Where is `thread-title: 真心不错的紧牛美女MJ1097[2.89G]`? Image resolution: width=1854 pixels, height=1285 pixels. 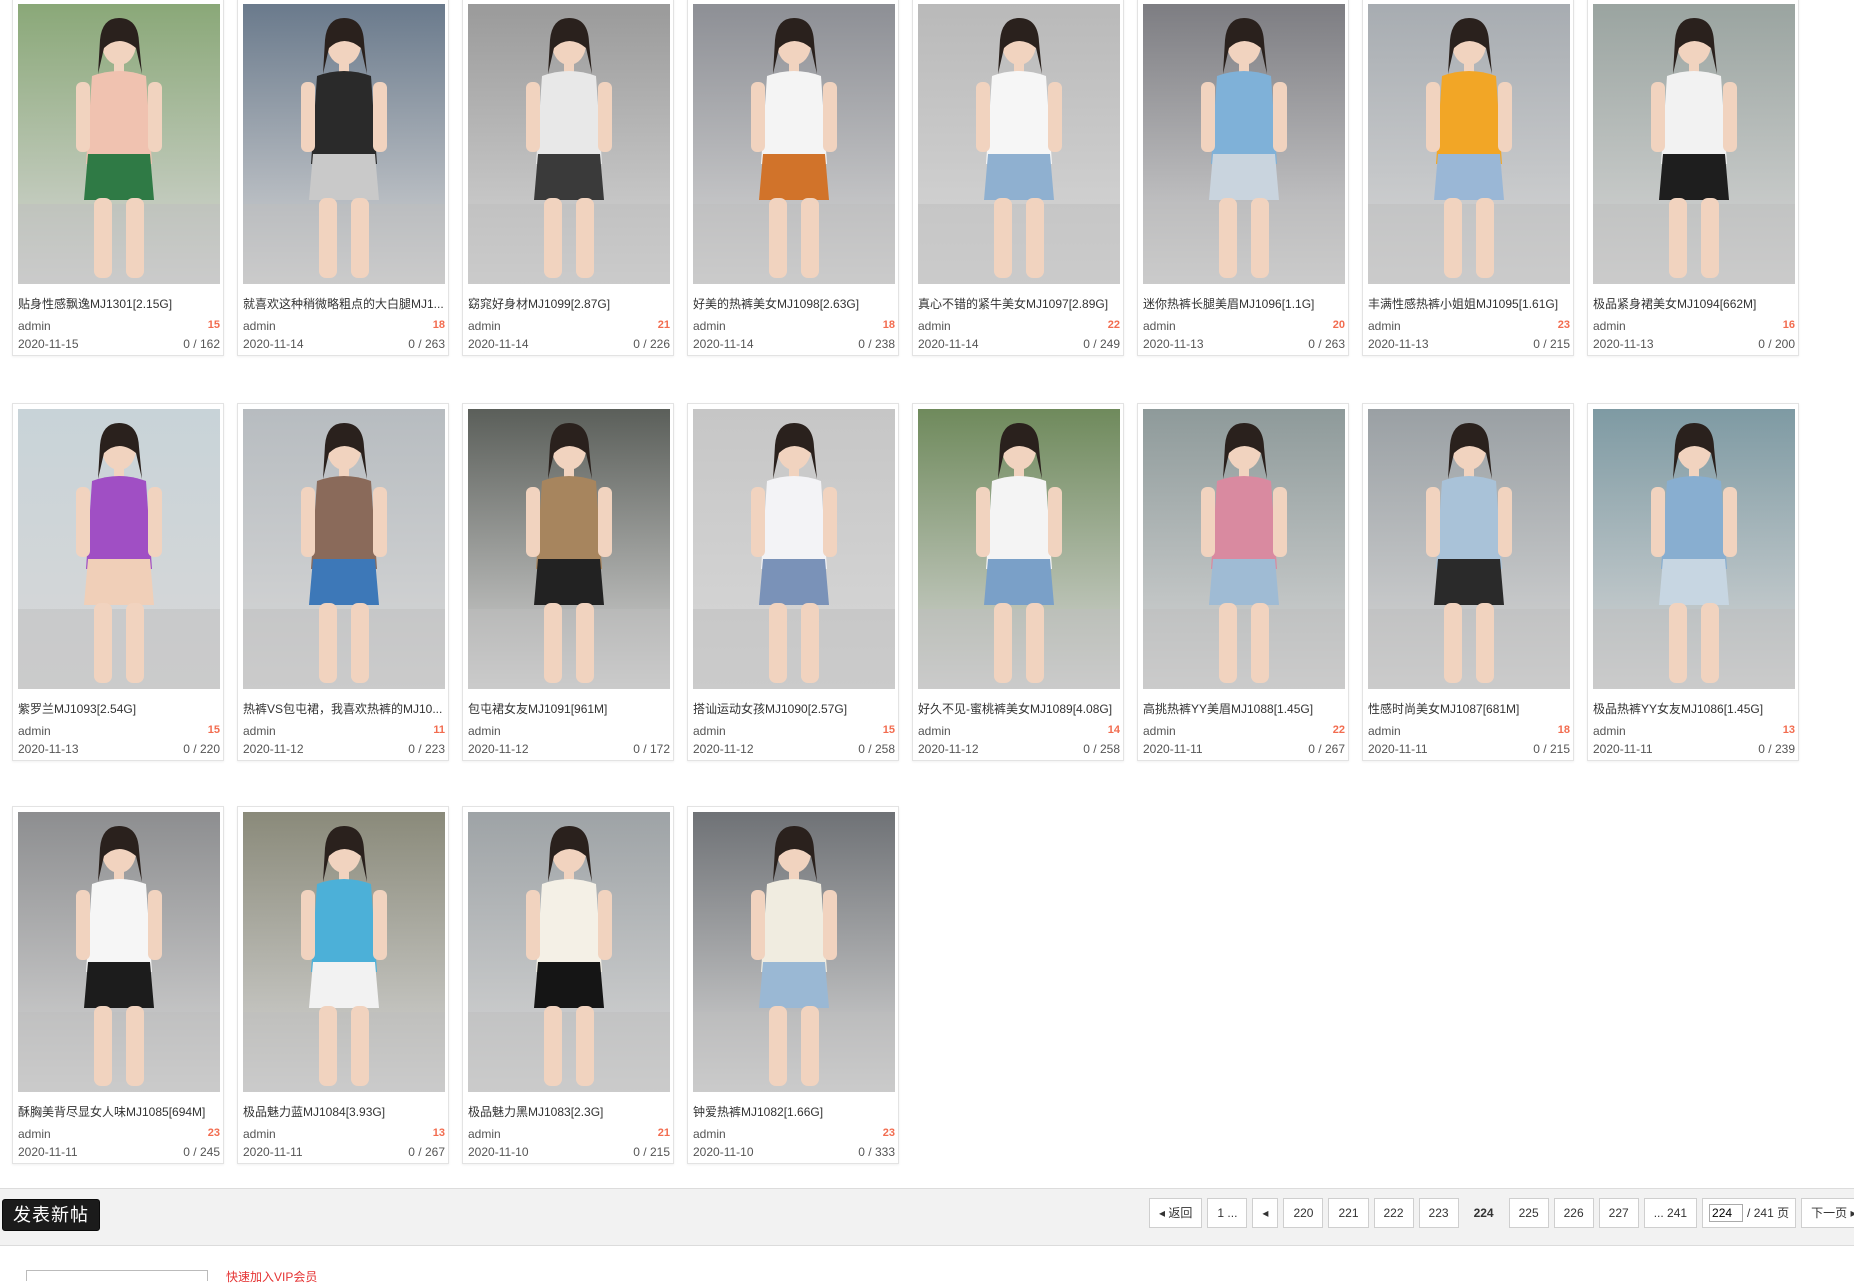
thread-title: 真心不错的紧牛美女MJ1097[2.89G] is located at coordinates (1019, 303).